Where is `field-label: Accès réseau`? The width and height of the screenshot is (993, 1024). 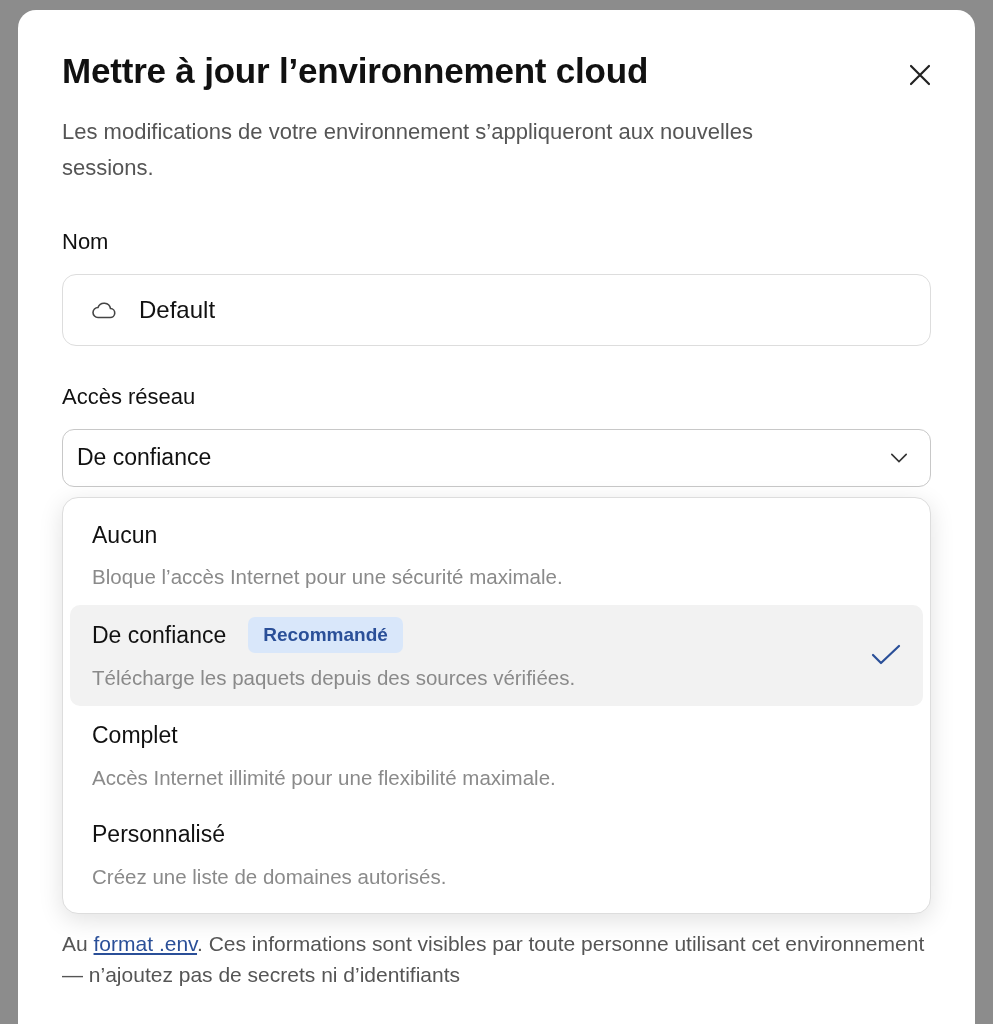
field-label: Accès réseau is located at coordinates (129, 396).